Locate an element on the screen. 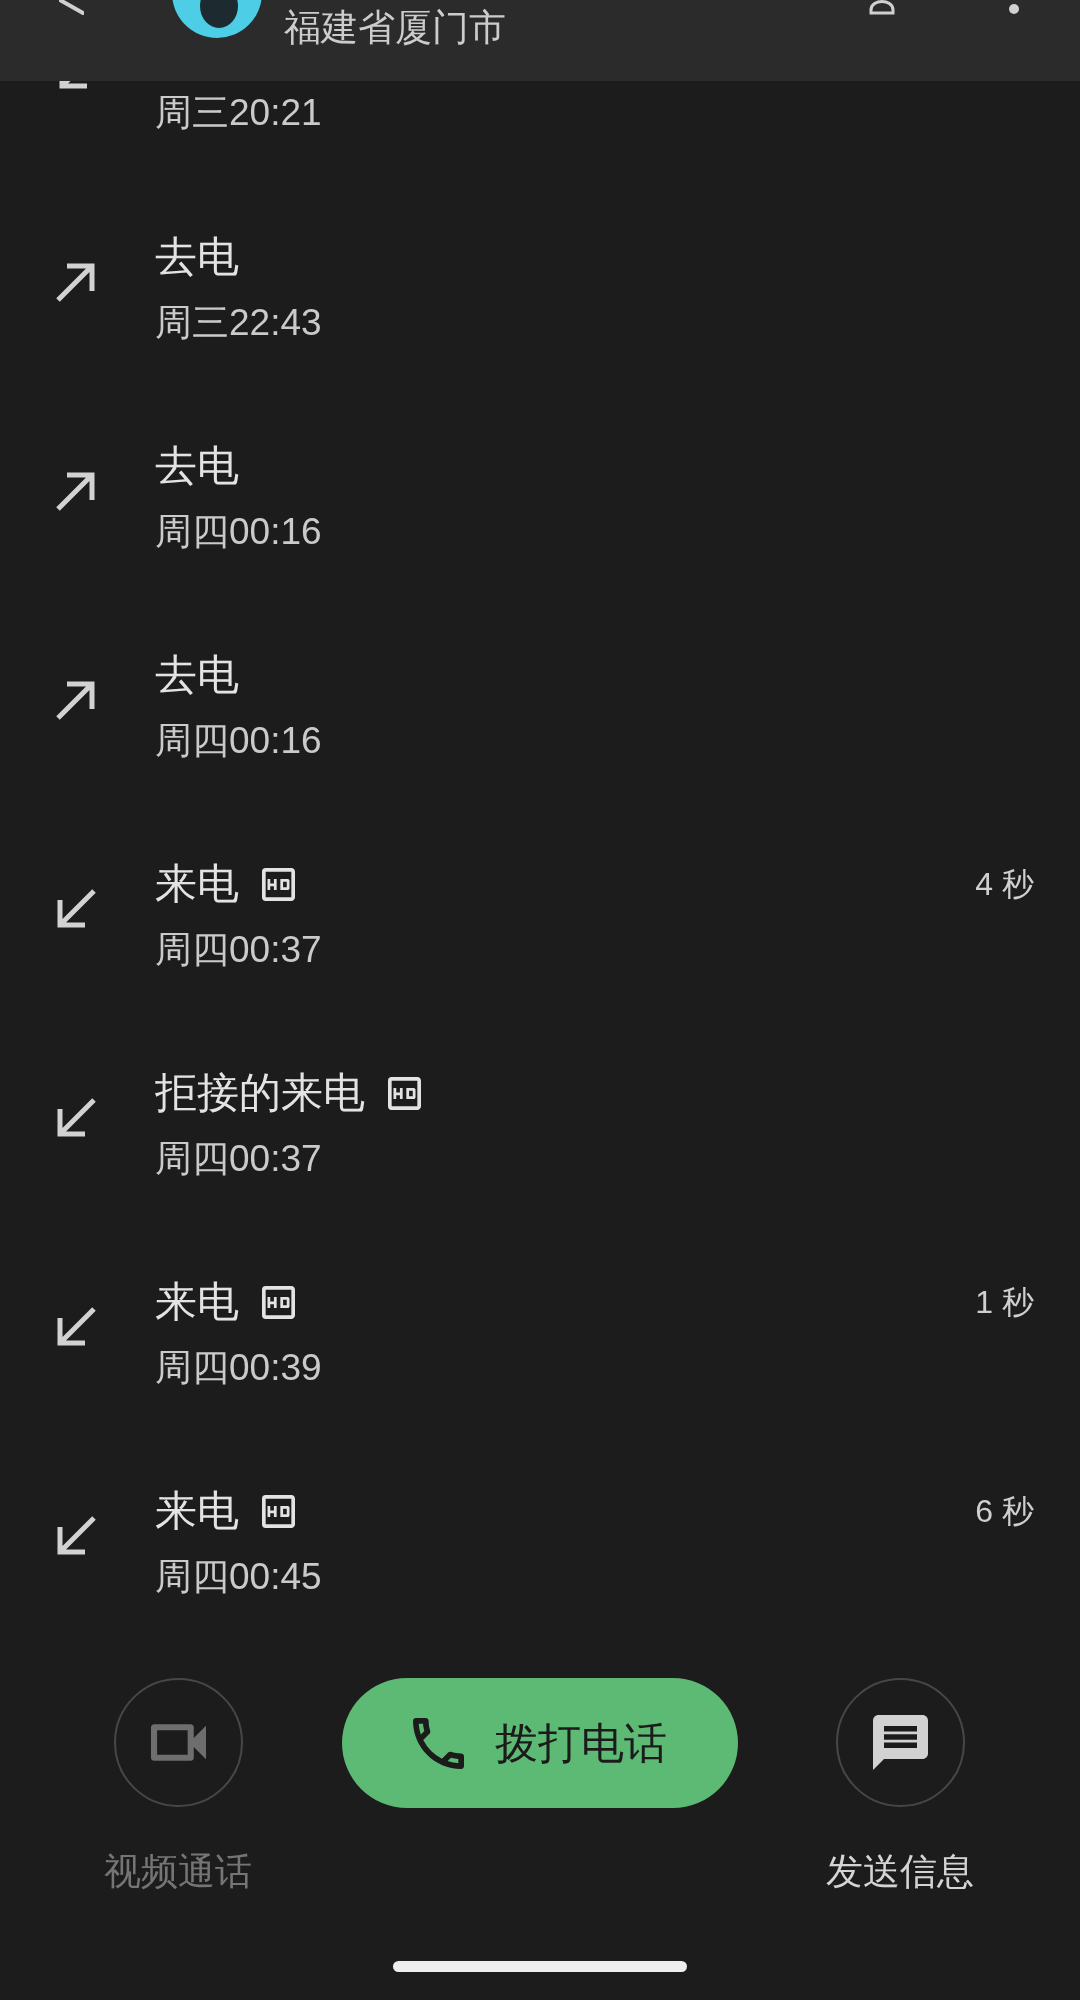 This screenshot has width=1080, height=2000. call-time: 周四00:39 is located at coordinates (239, 1368).